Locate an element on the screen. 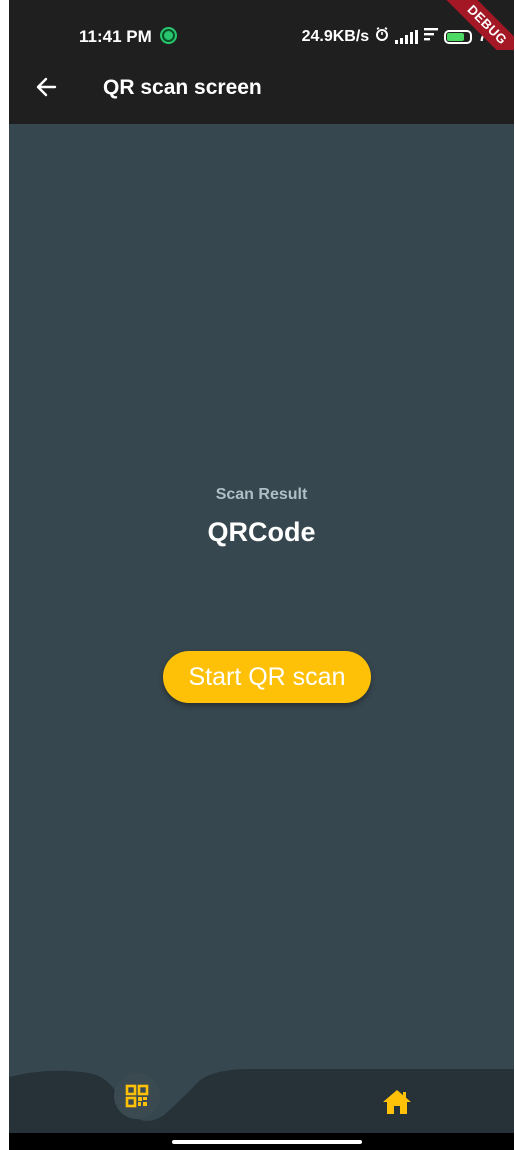  nav-item-qr-scan is located at coordinates (137, 1096).